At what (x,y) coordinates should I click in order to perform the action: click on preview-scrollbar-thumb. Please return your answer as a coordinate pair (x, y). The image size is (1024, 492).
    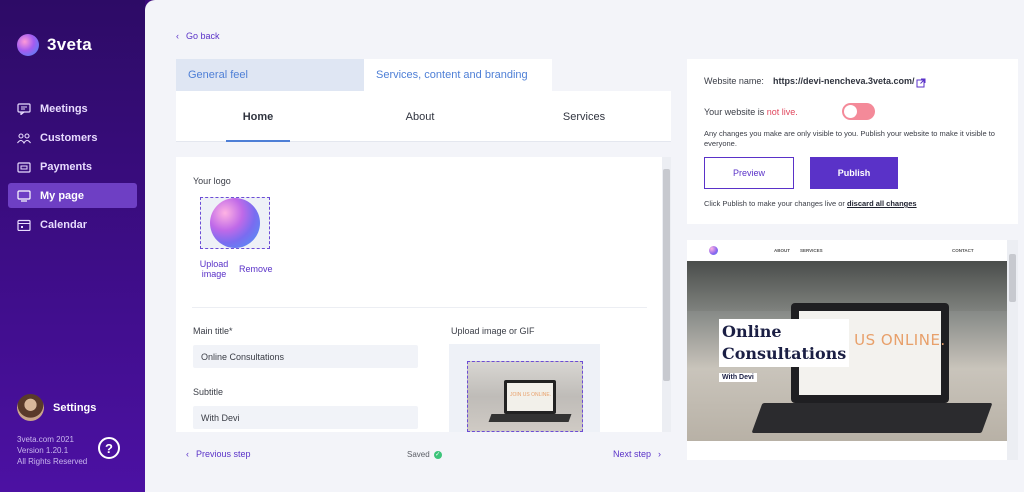
    Looking at the image, I should click on (1012, 278).